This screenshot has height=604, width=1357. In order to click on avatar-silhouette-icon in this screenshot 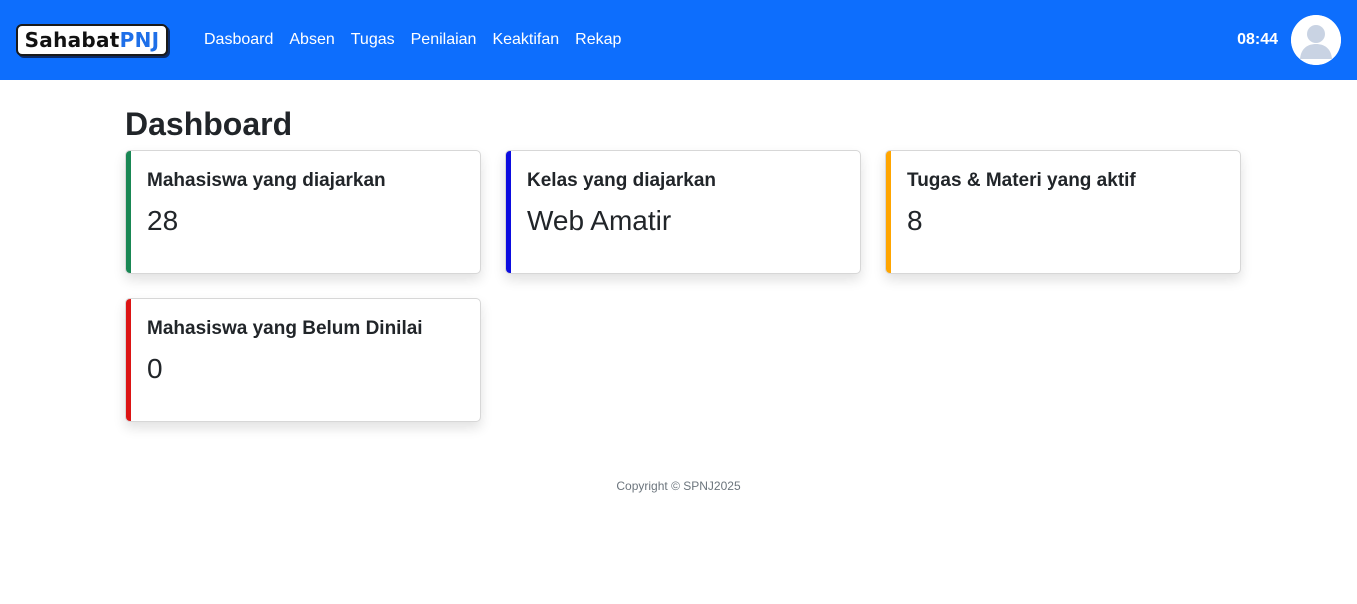, I will do `click(1316, 40)`.